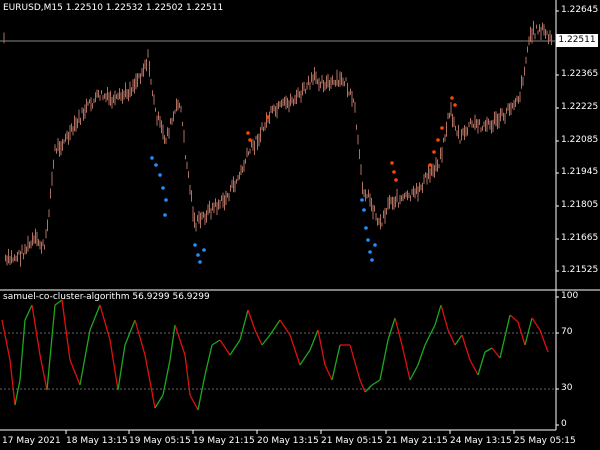 Image resolution: width=600 pixels, height=450 pixels. I want to click on indicator-tick: 30, so click(567, 388).